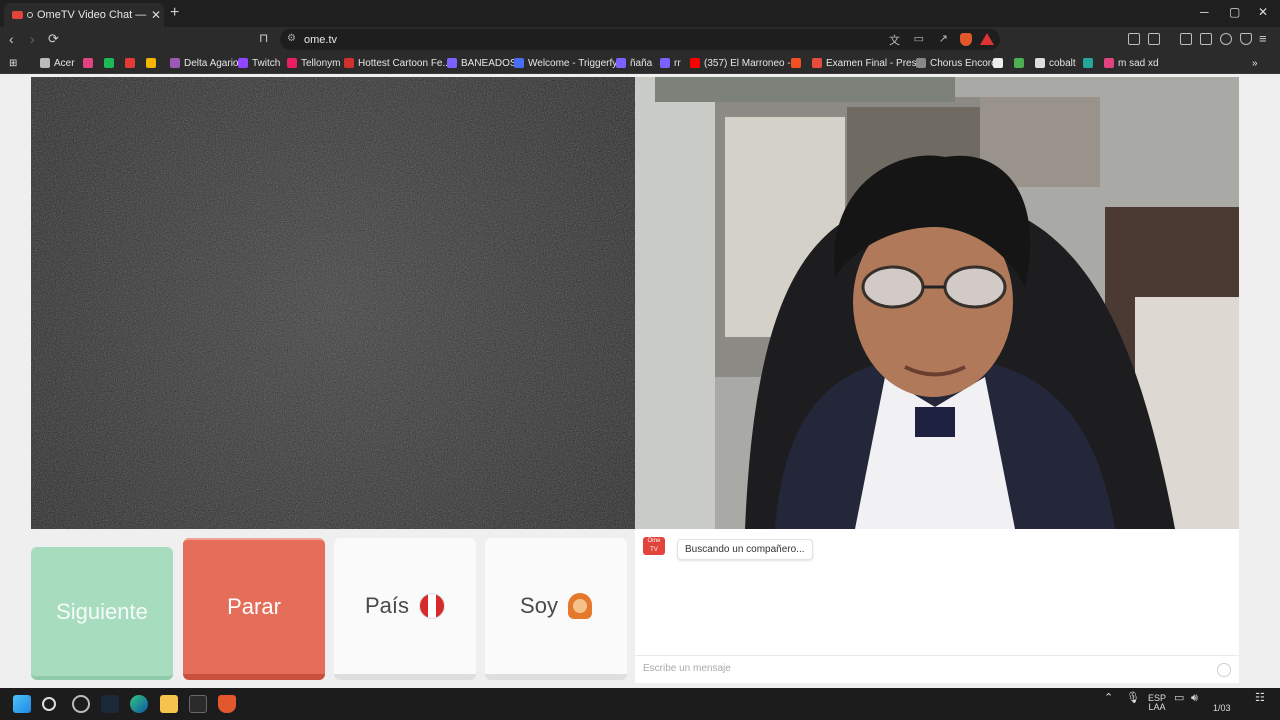 This screenshot has height=720, width=1280. What do you see at coordinates (156, 15) in the screenshot?
I see `tab-close-icon: ✕` at bounding box center [156, 15].